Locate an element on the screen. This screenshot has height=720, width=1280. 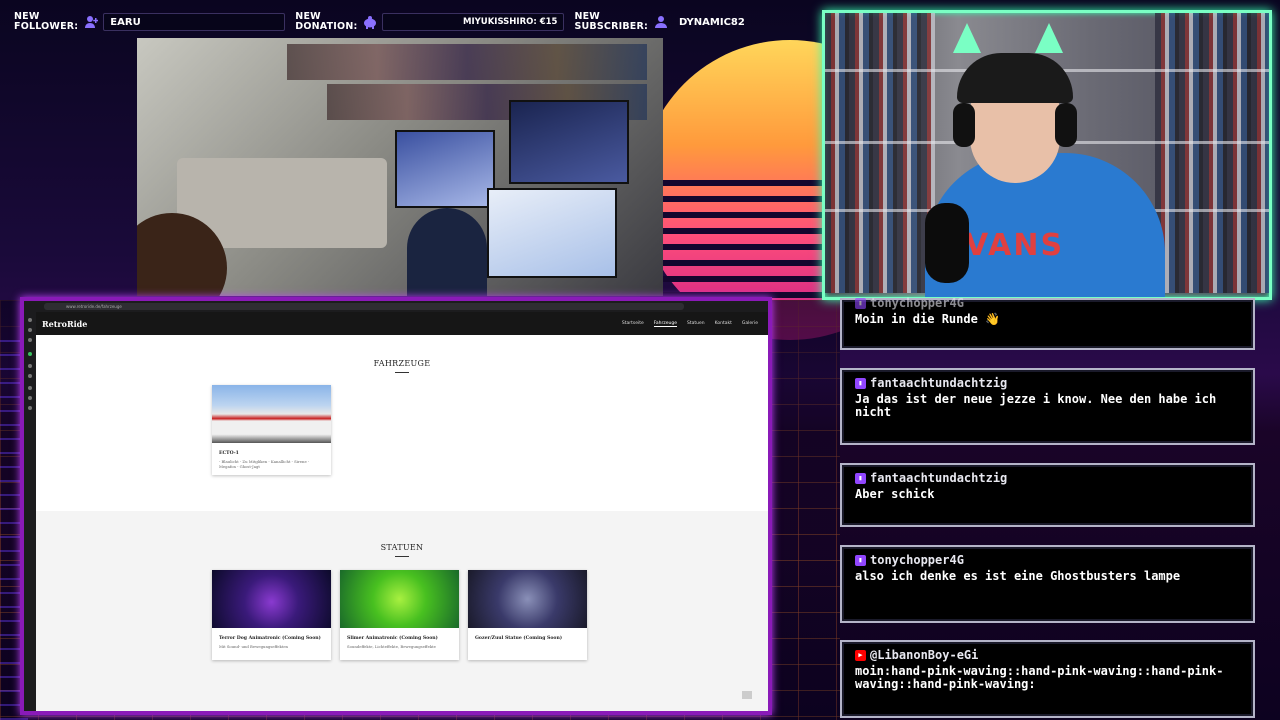
subscriber-label-line2: SUBSCRIBER: is located at coordinates (611, 26).